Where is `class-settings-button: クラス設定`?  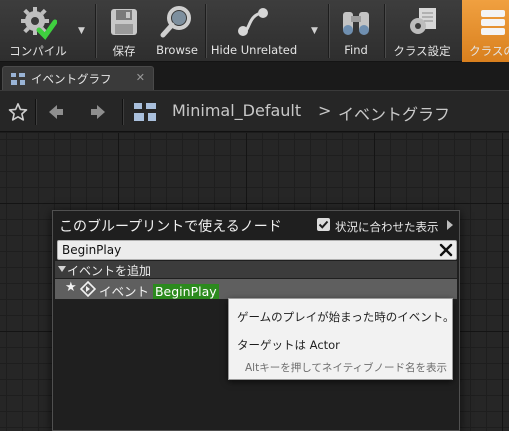 class-settings-button: クラス設定 is located at coordinates (422, 31).